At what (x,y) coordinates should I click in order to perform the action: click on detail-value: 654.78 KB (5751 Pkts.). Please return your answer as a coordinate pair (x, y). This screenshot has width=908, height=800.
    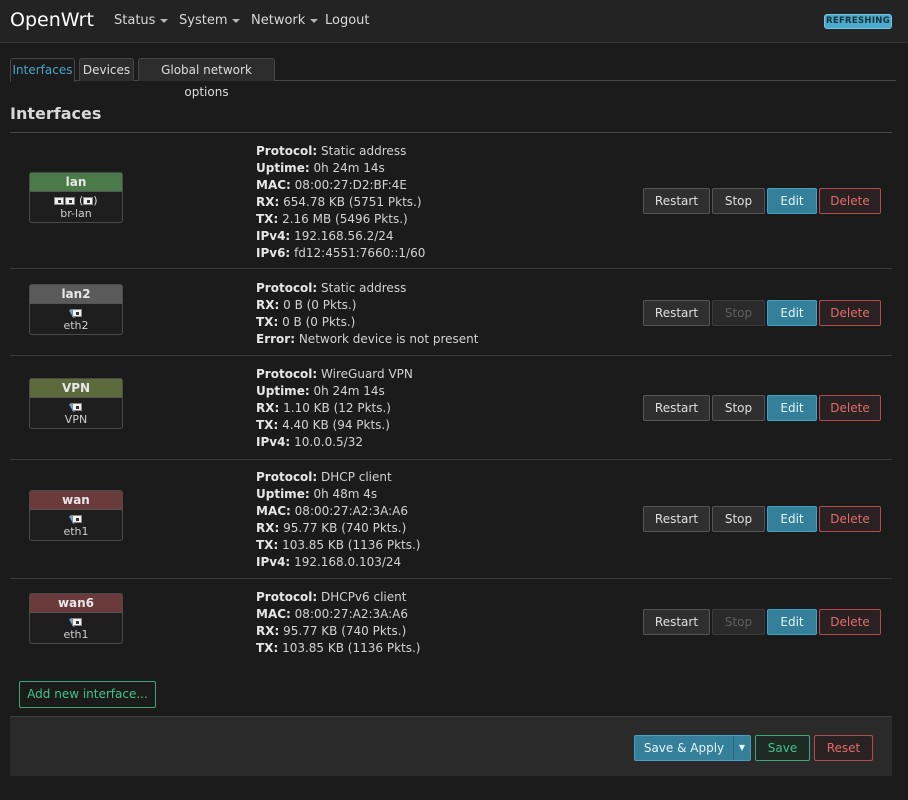
    Looking at the image, I should click on (352, 202).